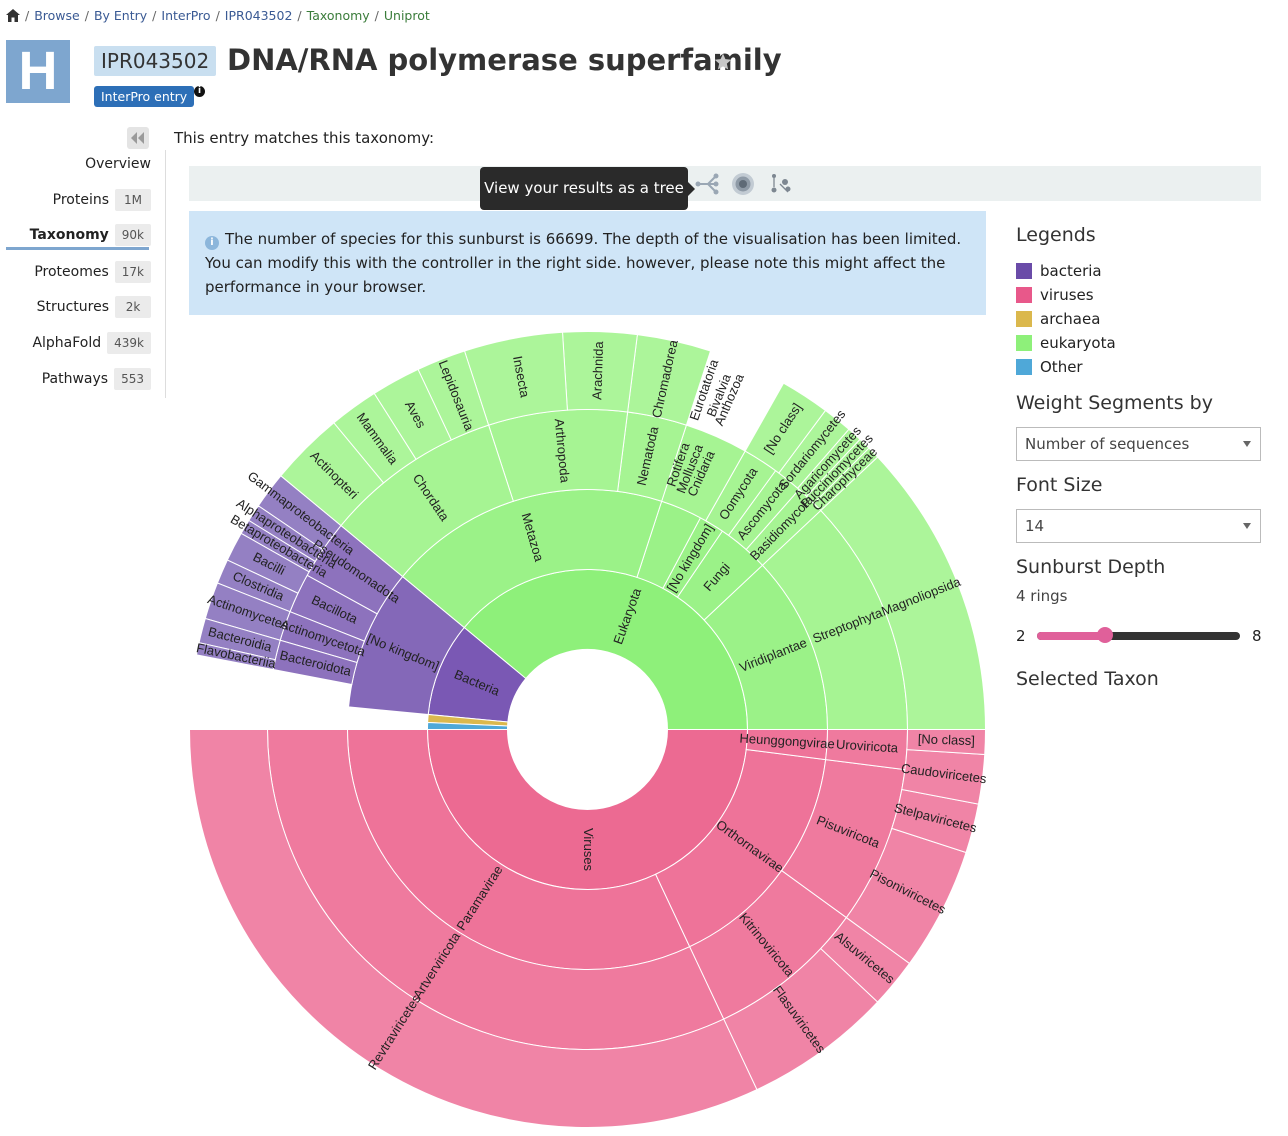  I want to click on breadcrumb-by-entry: By Entry, so click(120, 15).